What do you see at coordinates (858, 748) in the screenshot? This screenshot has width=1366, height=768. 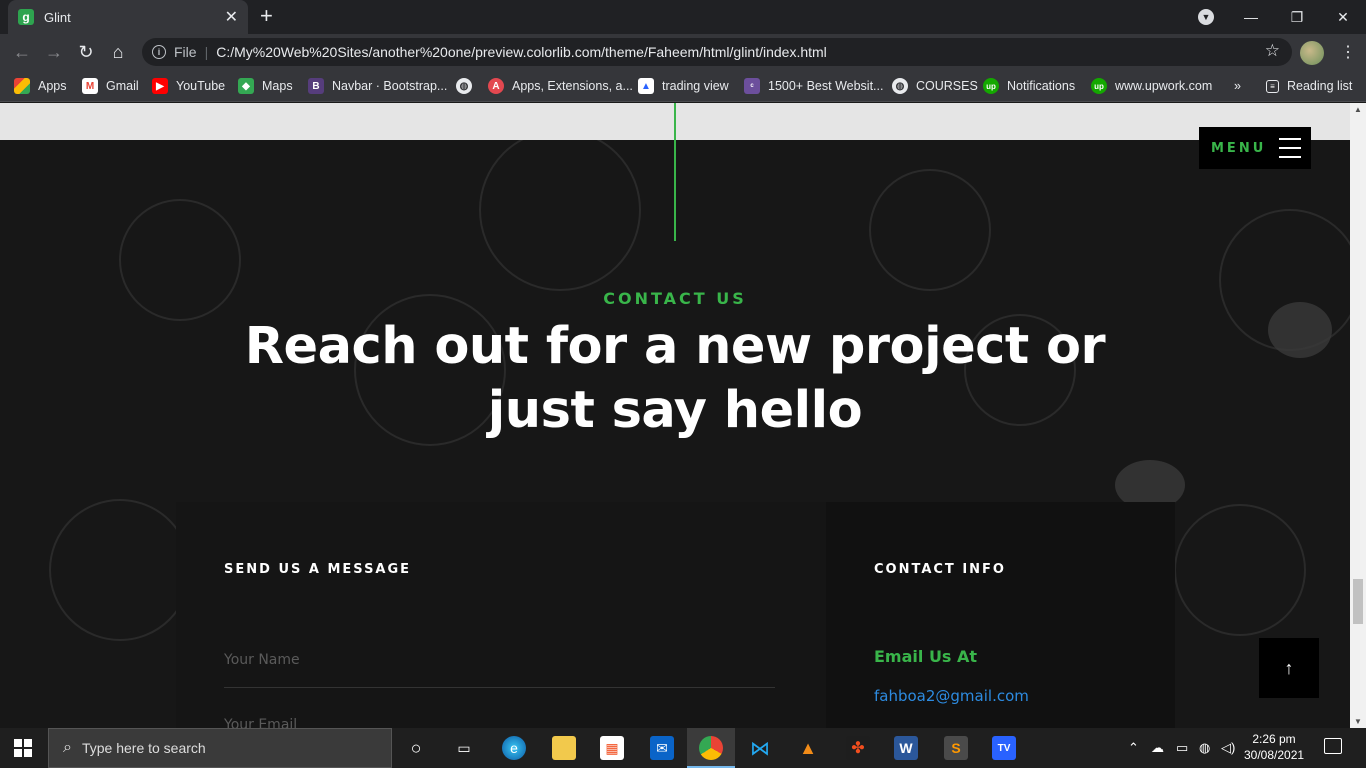 I see `figma-icon: ✤` at bounding box center [858, 748].